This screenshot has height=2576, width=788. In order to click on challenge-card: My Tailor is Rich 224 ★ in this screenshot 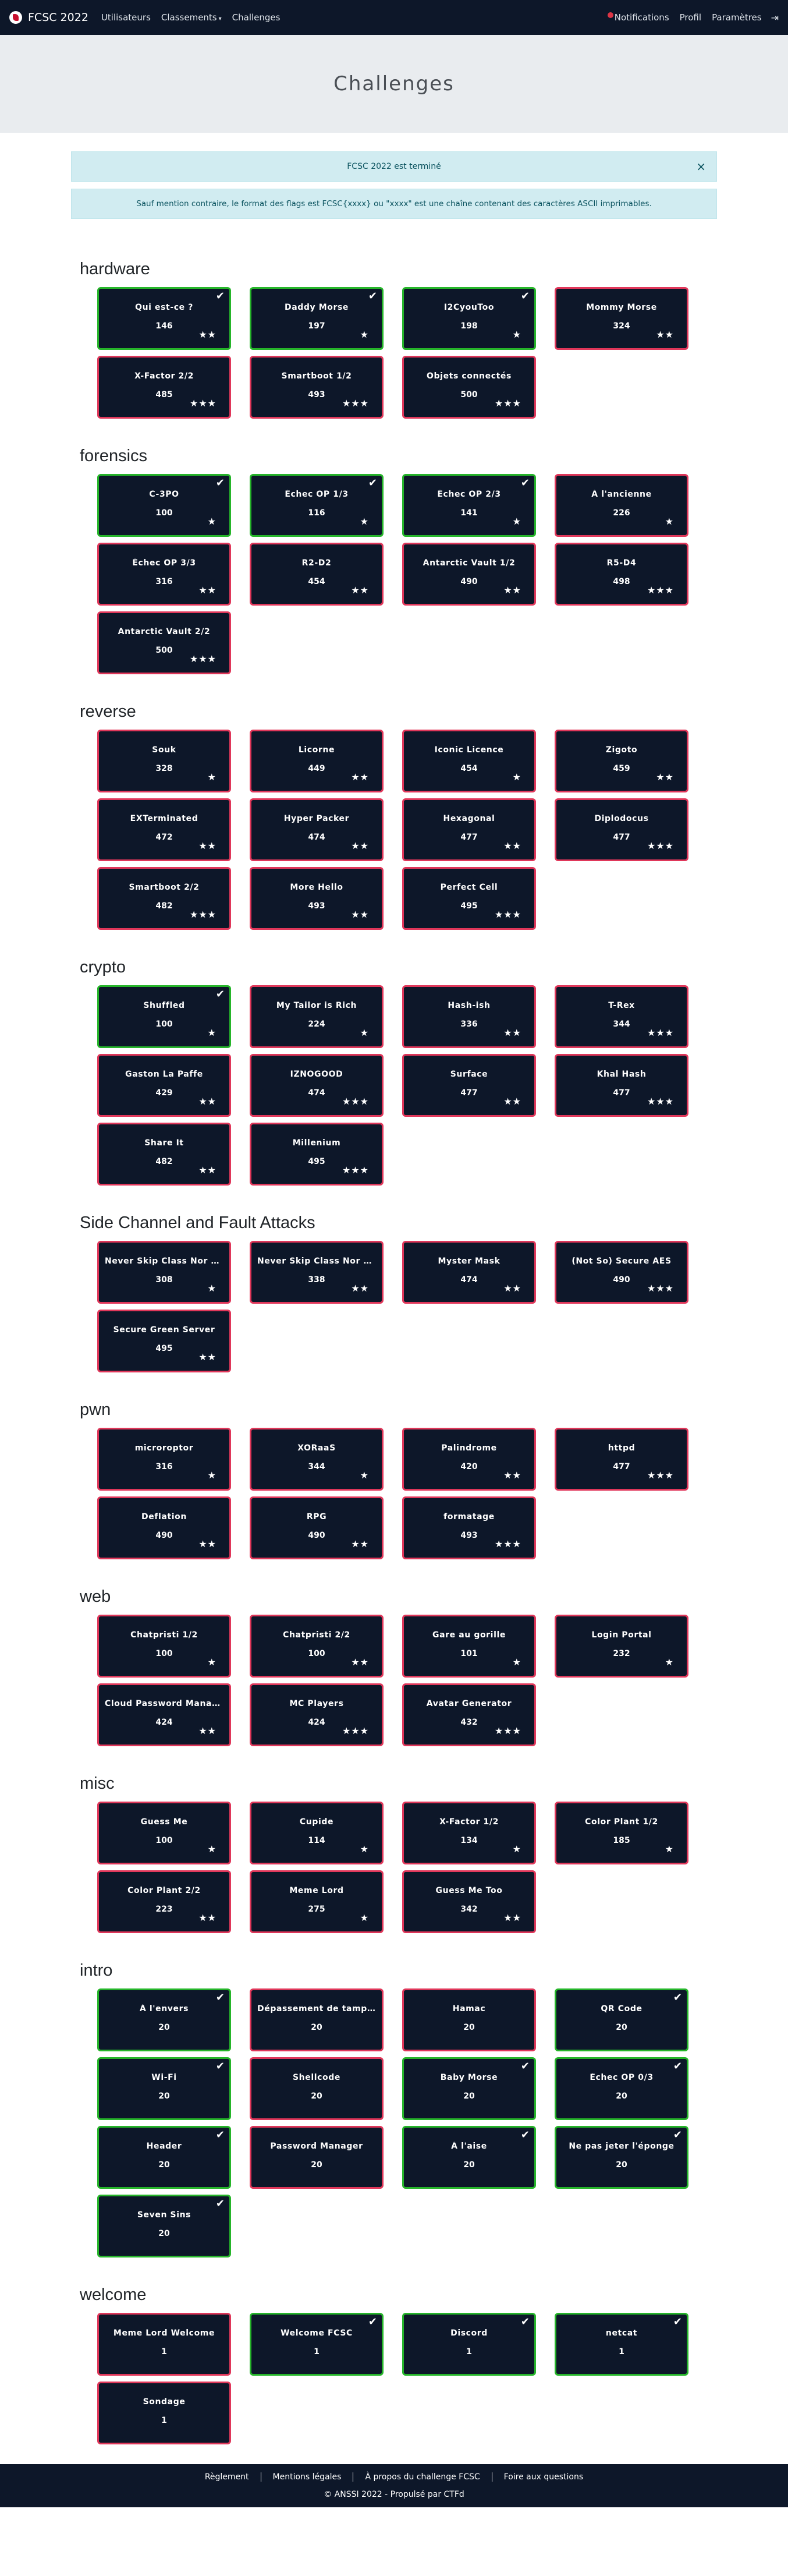, I will do `click(317, 1016)`.